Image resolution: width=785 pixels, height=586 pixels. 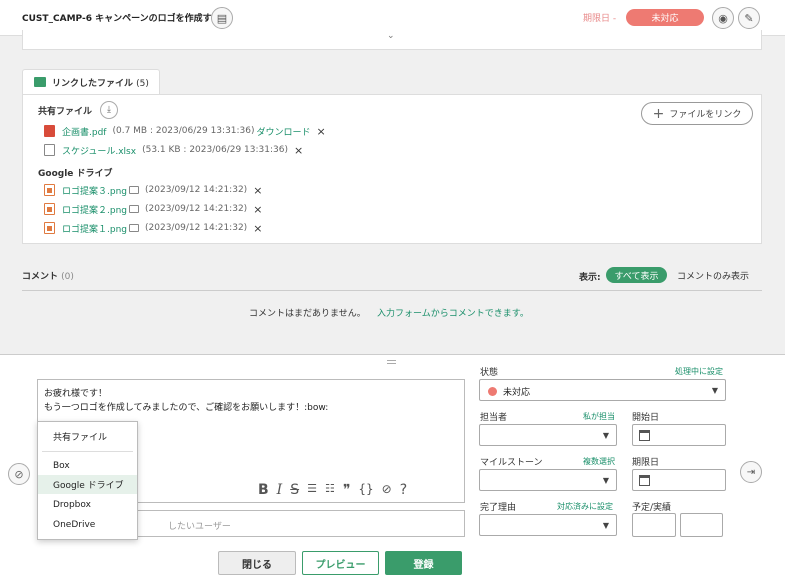 I want to click on start-date-label: 開始日, so click(x=646, y=418).